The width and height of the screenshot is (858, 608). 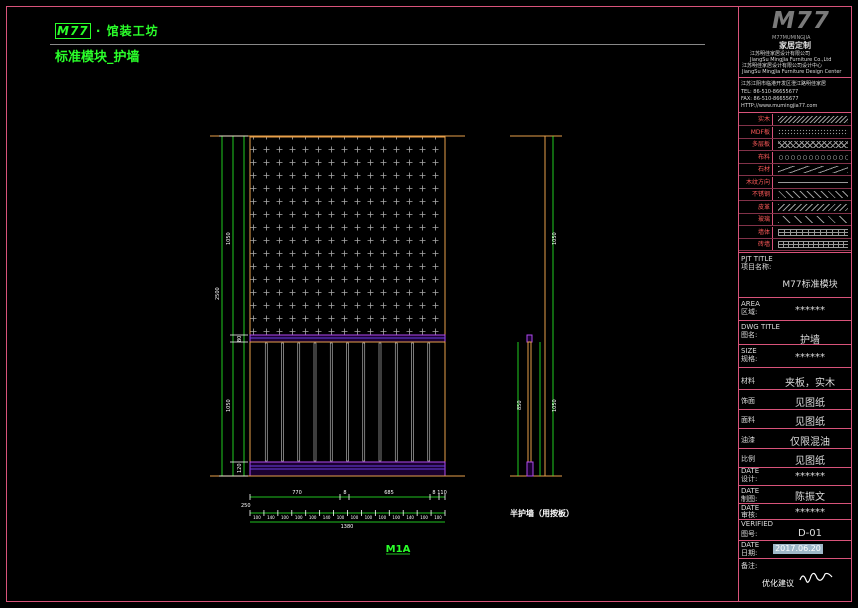 What do you see at coordinates (756, 219) in the screenshot?
I see `legend-label: 玻璃` at bounding box center [756, 219].